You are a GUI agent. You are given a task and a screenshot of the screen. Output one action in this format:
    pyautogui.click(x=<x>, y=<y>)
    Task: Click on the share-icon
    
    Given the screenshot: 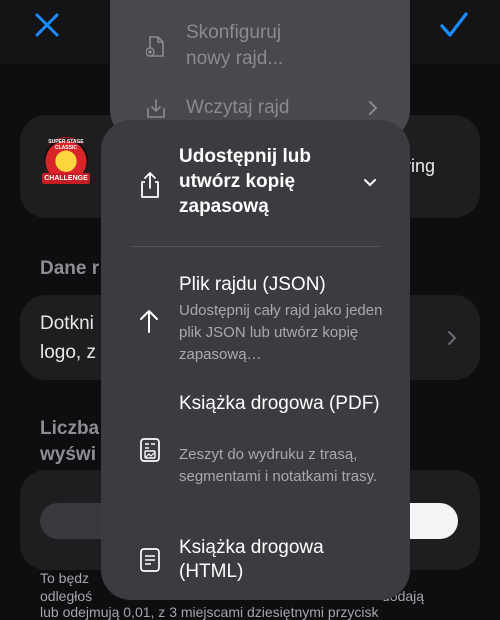 What is the action you would take?
    pyautogui.click(x=150, y=185)
    